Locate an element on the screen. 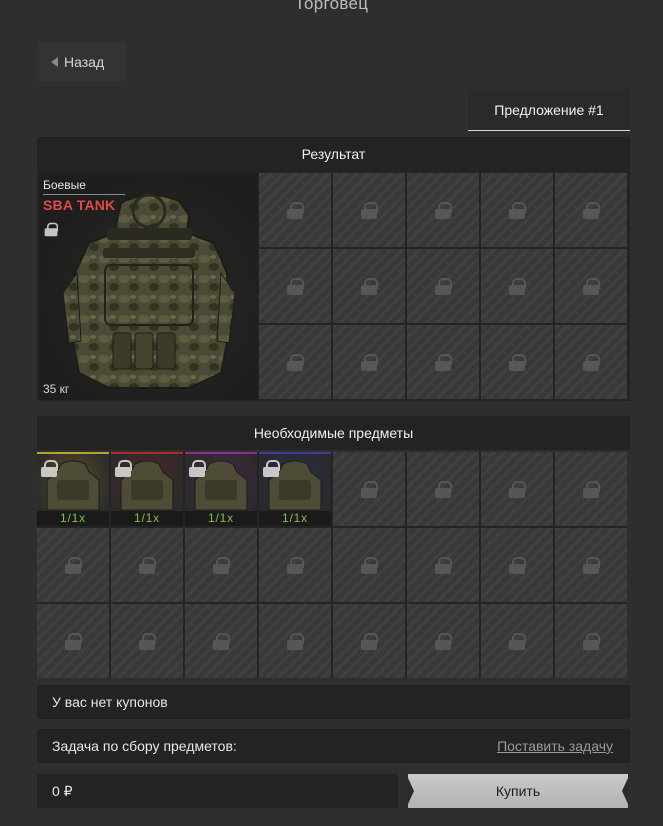 The height and width of the screenshot is (826, 663). required-items-header: Необходимые предметы is located at coordinates (333, 433).